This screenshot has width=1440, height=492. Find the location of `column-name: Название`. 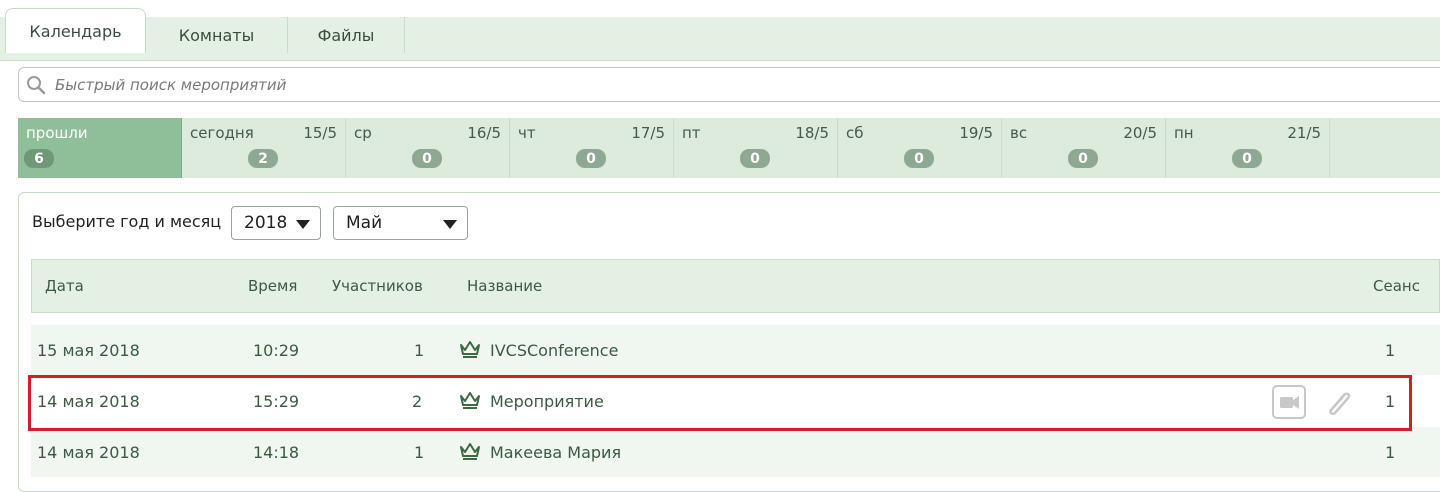

column-name: Название is located at coordinates (504, 286).